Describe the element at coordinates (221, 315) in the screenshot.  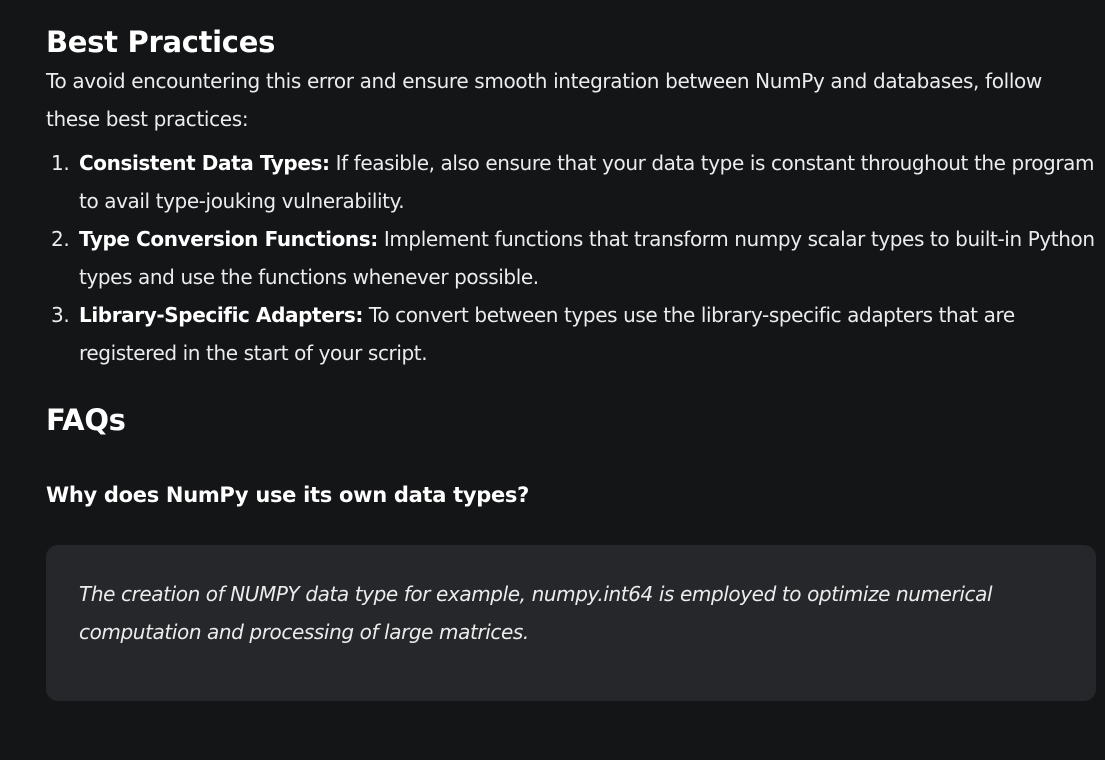
I see `list-item-term: Library-Specific Adapters:` at that location.